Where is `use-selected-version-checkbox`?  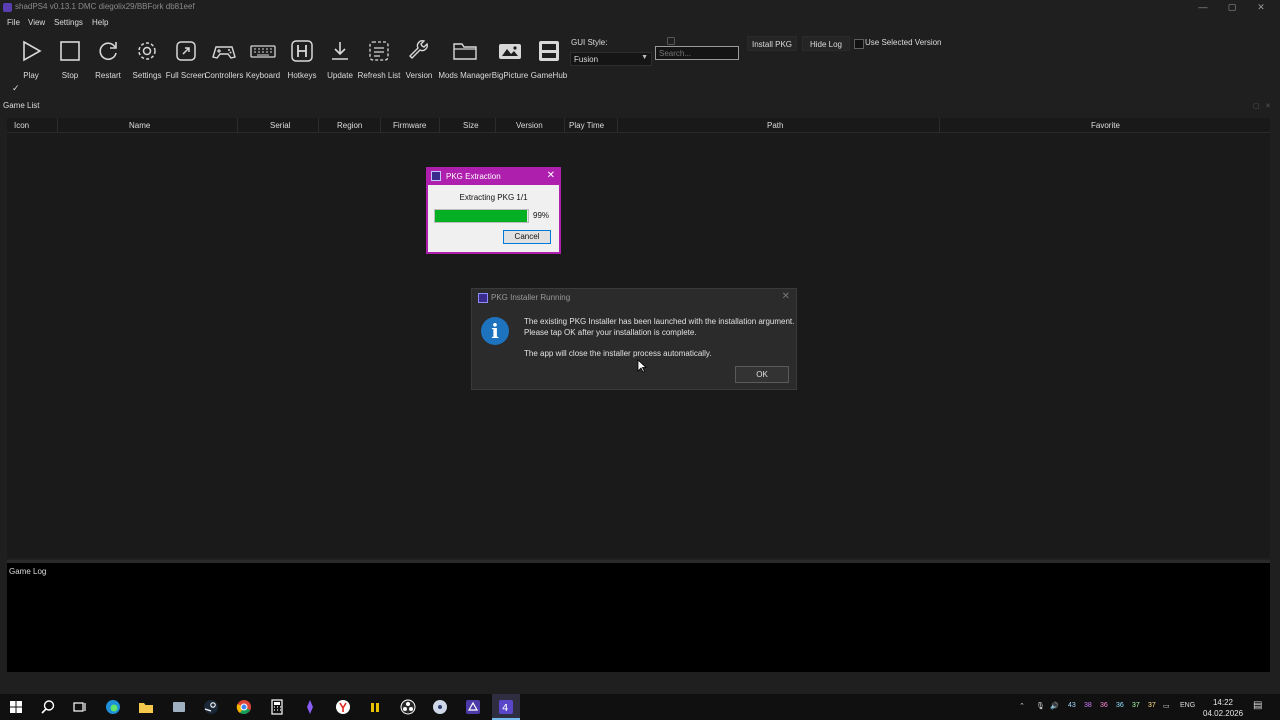
use-selected-version-checkbox is located at coordinates (859, 44).